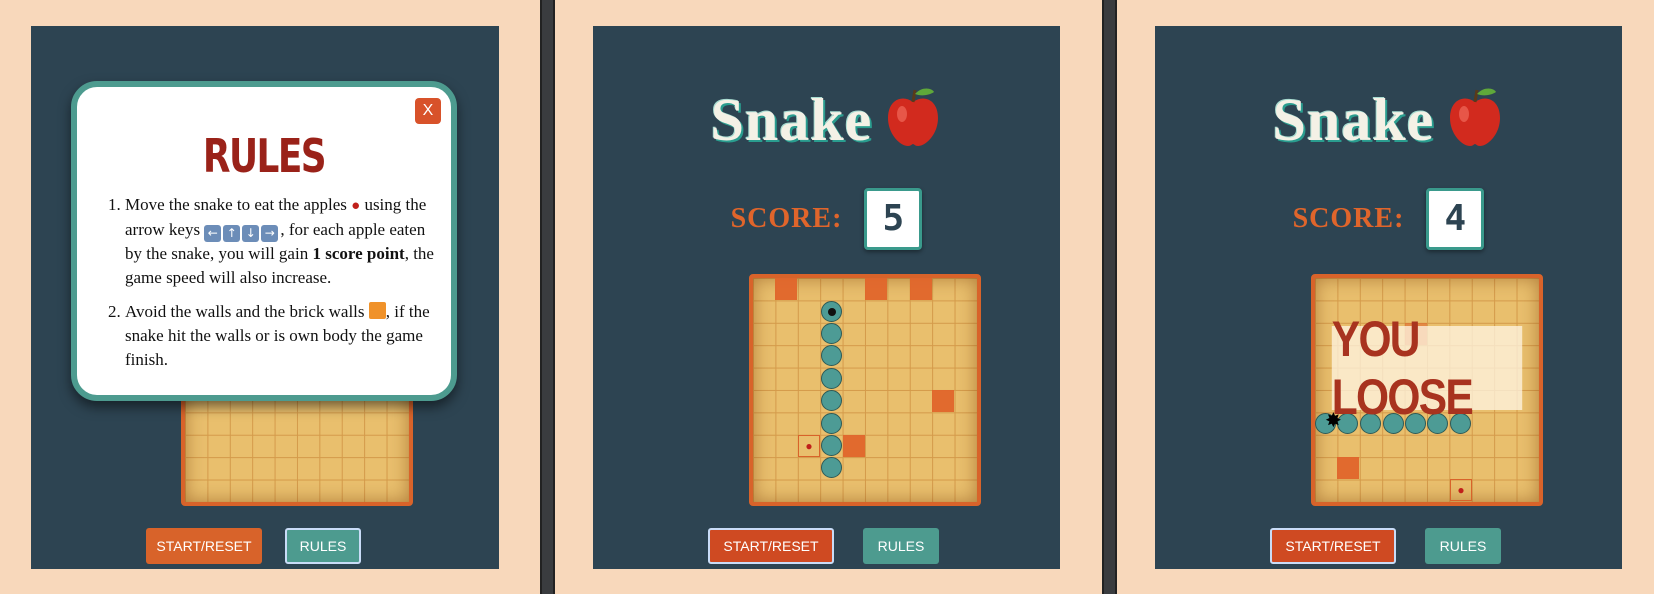 The height and width of the screenshot is (594, 1654). Describe the element at coordinates (270, 233) in the screenshot. I see `arrow-right-icon: →` at that location.